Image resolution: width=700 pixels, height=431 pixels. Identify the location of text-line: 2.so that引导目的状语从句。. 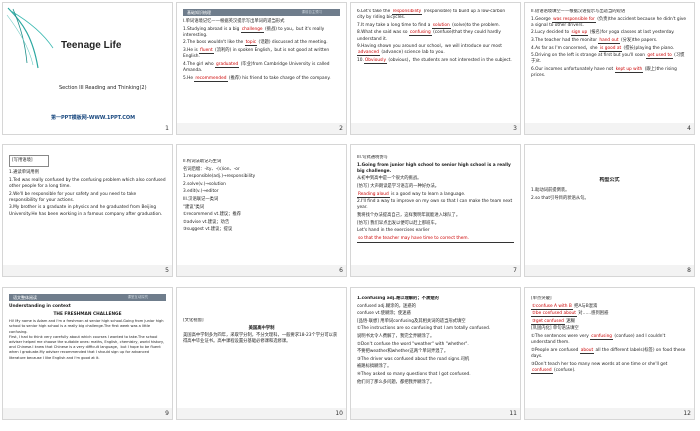
(560, 198).